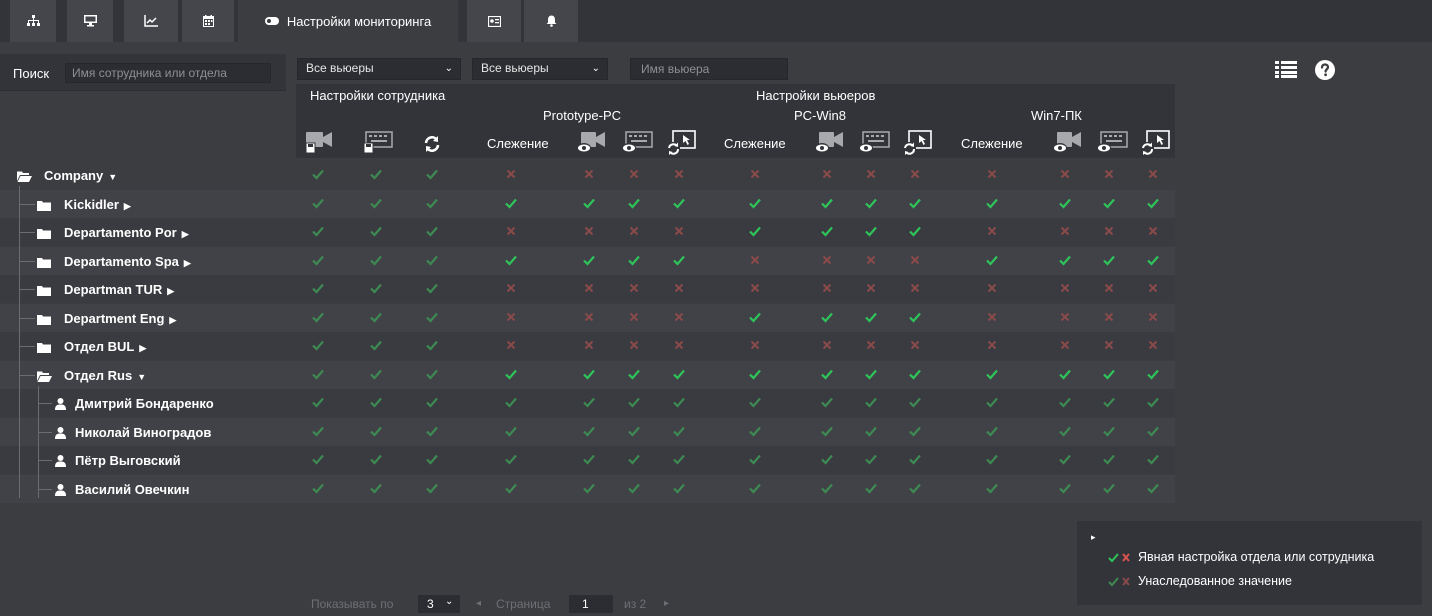 Image resolution: width=1432 pixels, height=616 pixels. What do you see at coordinates (141, 377) in the screenshot?
I see `caret-down-icon: ▼` at bounding box center [141, 377].